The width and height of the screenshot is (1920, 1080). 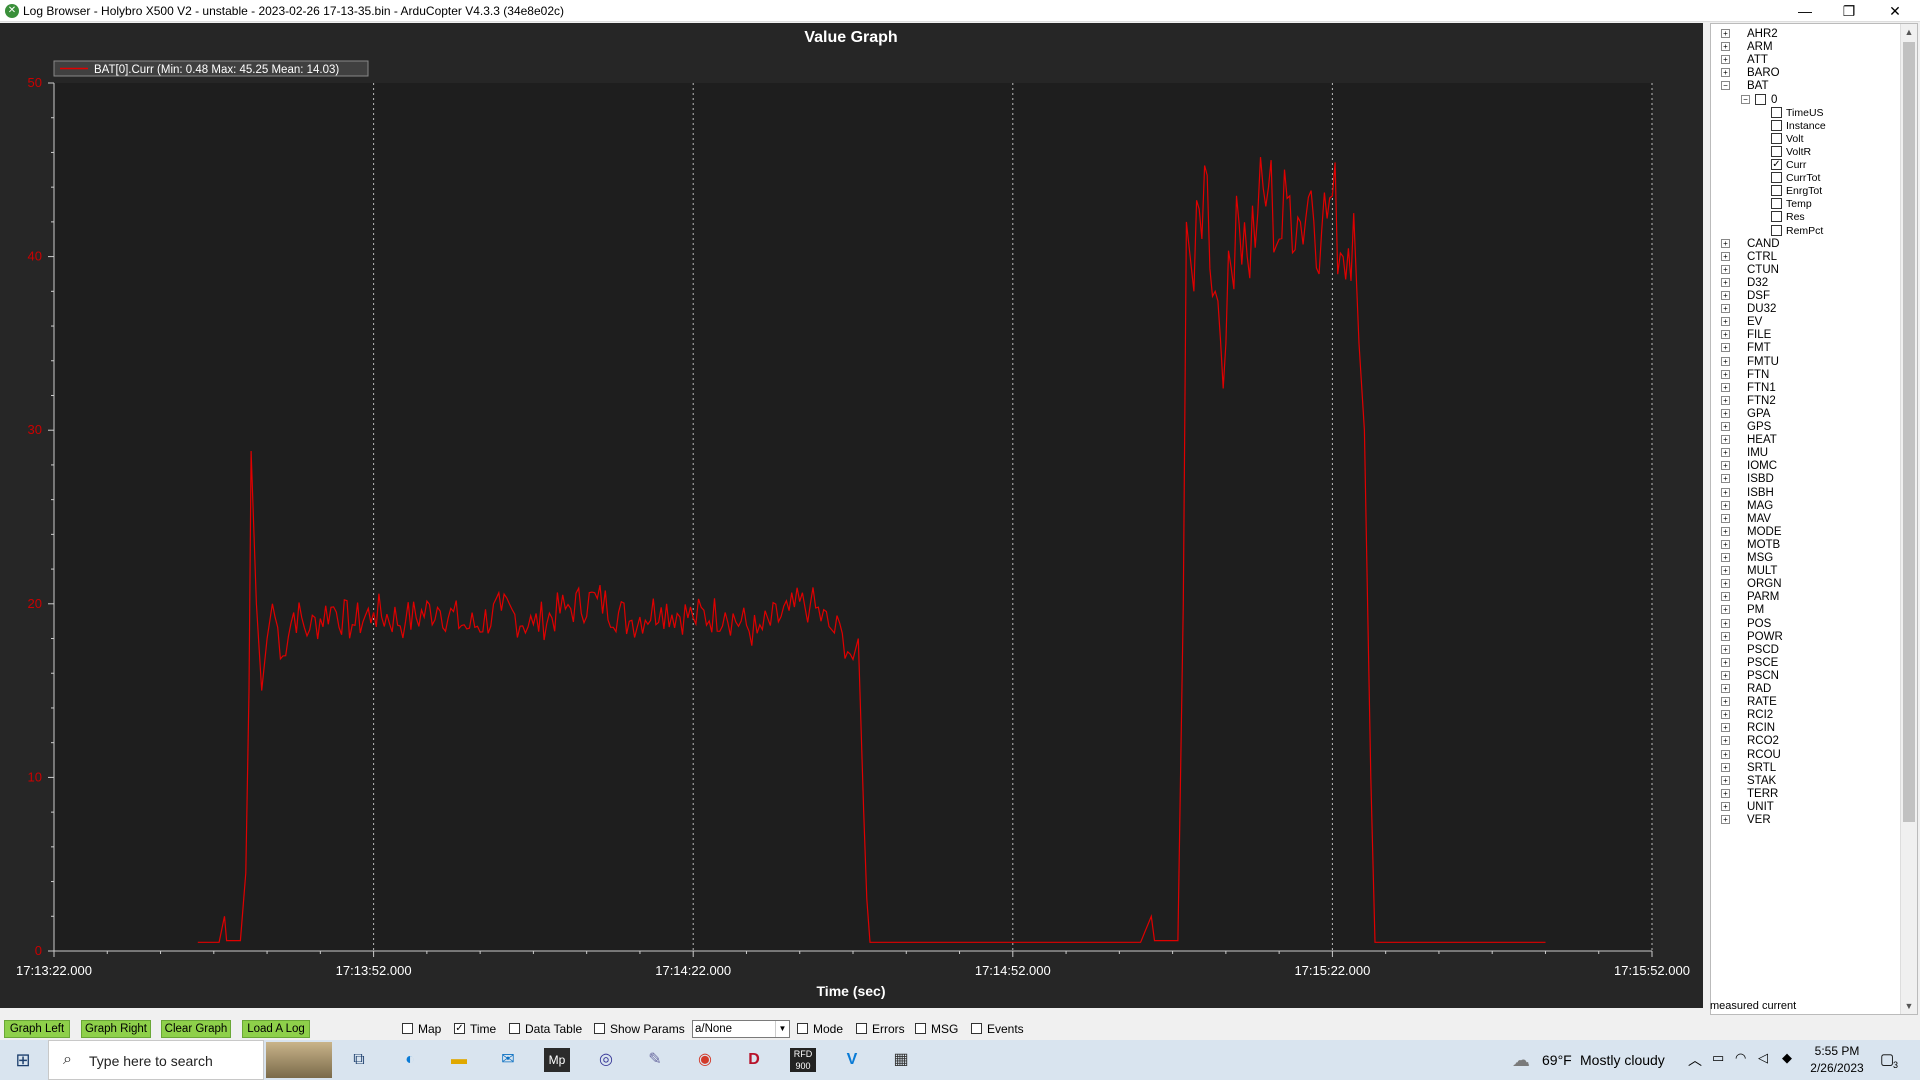 I want to click on weather-description: Mostly cloudy, so click(x=1622, y=1060).